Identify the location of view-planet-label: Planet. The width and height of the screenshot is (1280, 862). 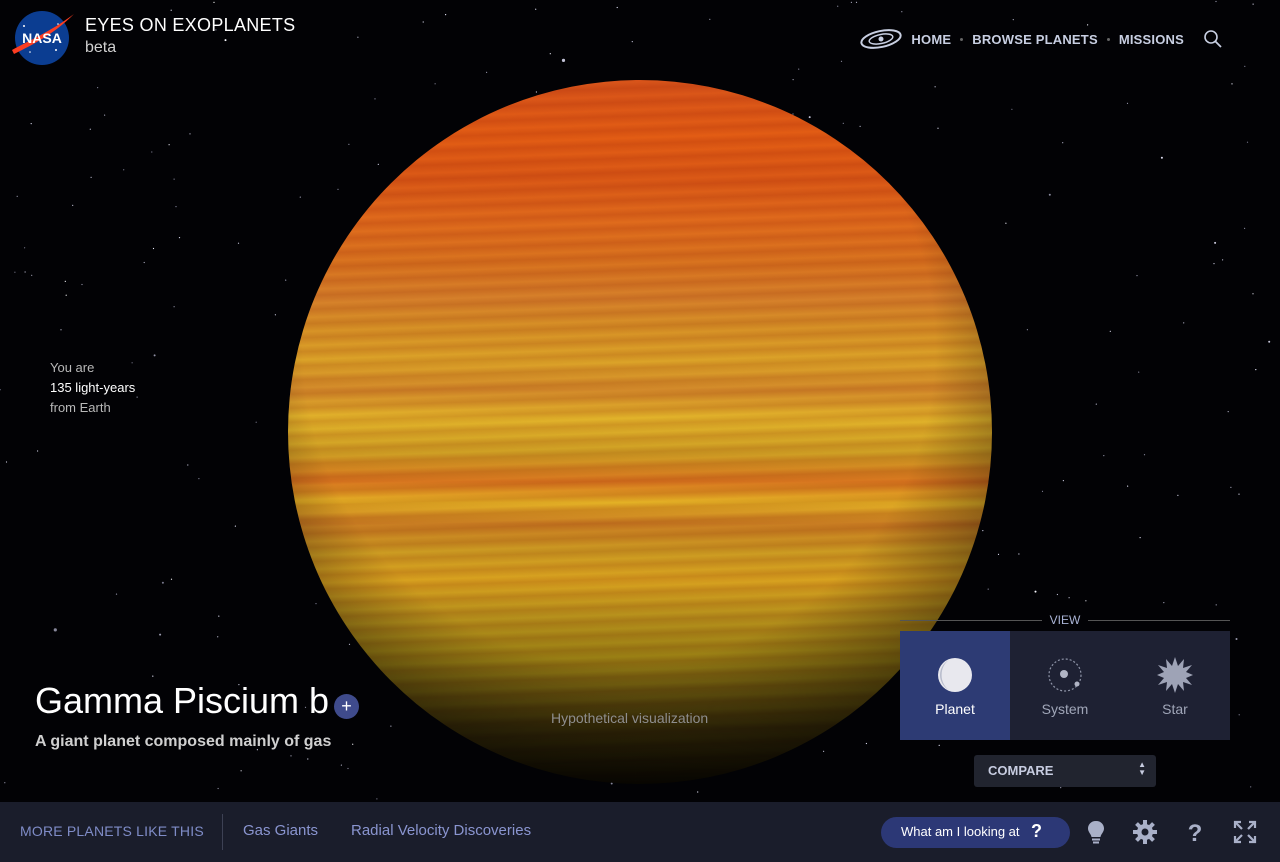
(955, 709).